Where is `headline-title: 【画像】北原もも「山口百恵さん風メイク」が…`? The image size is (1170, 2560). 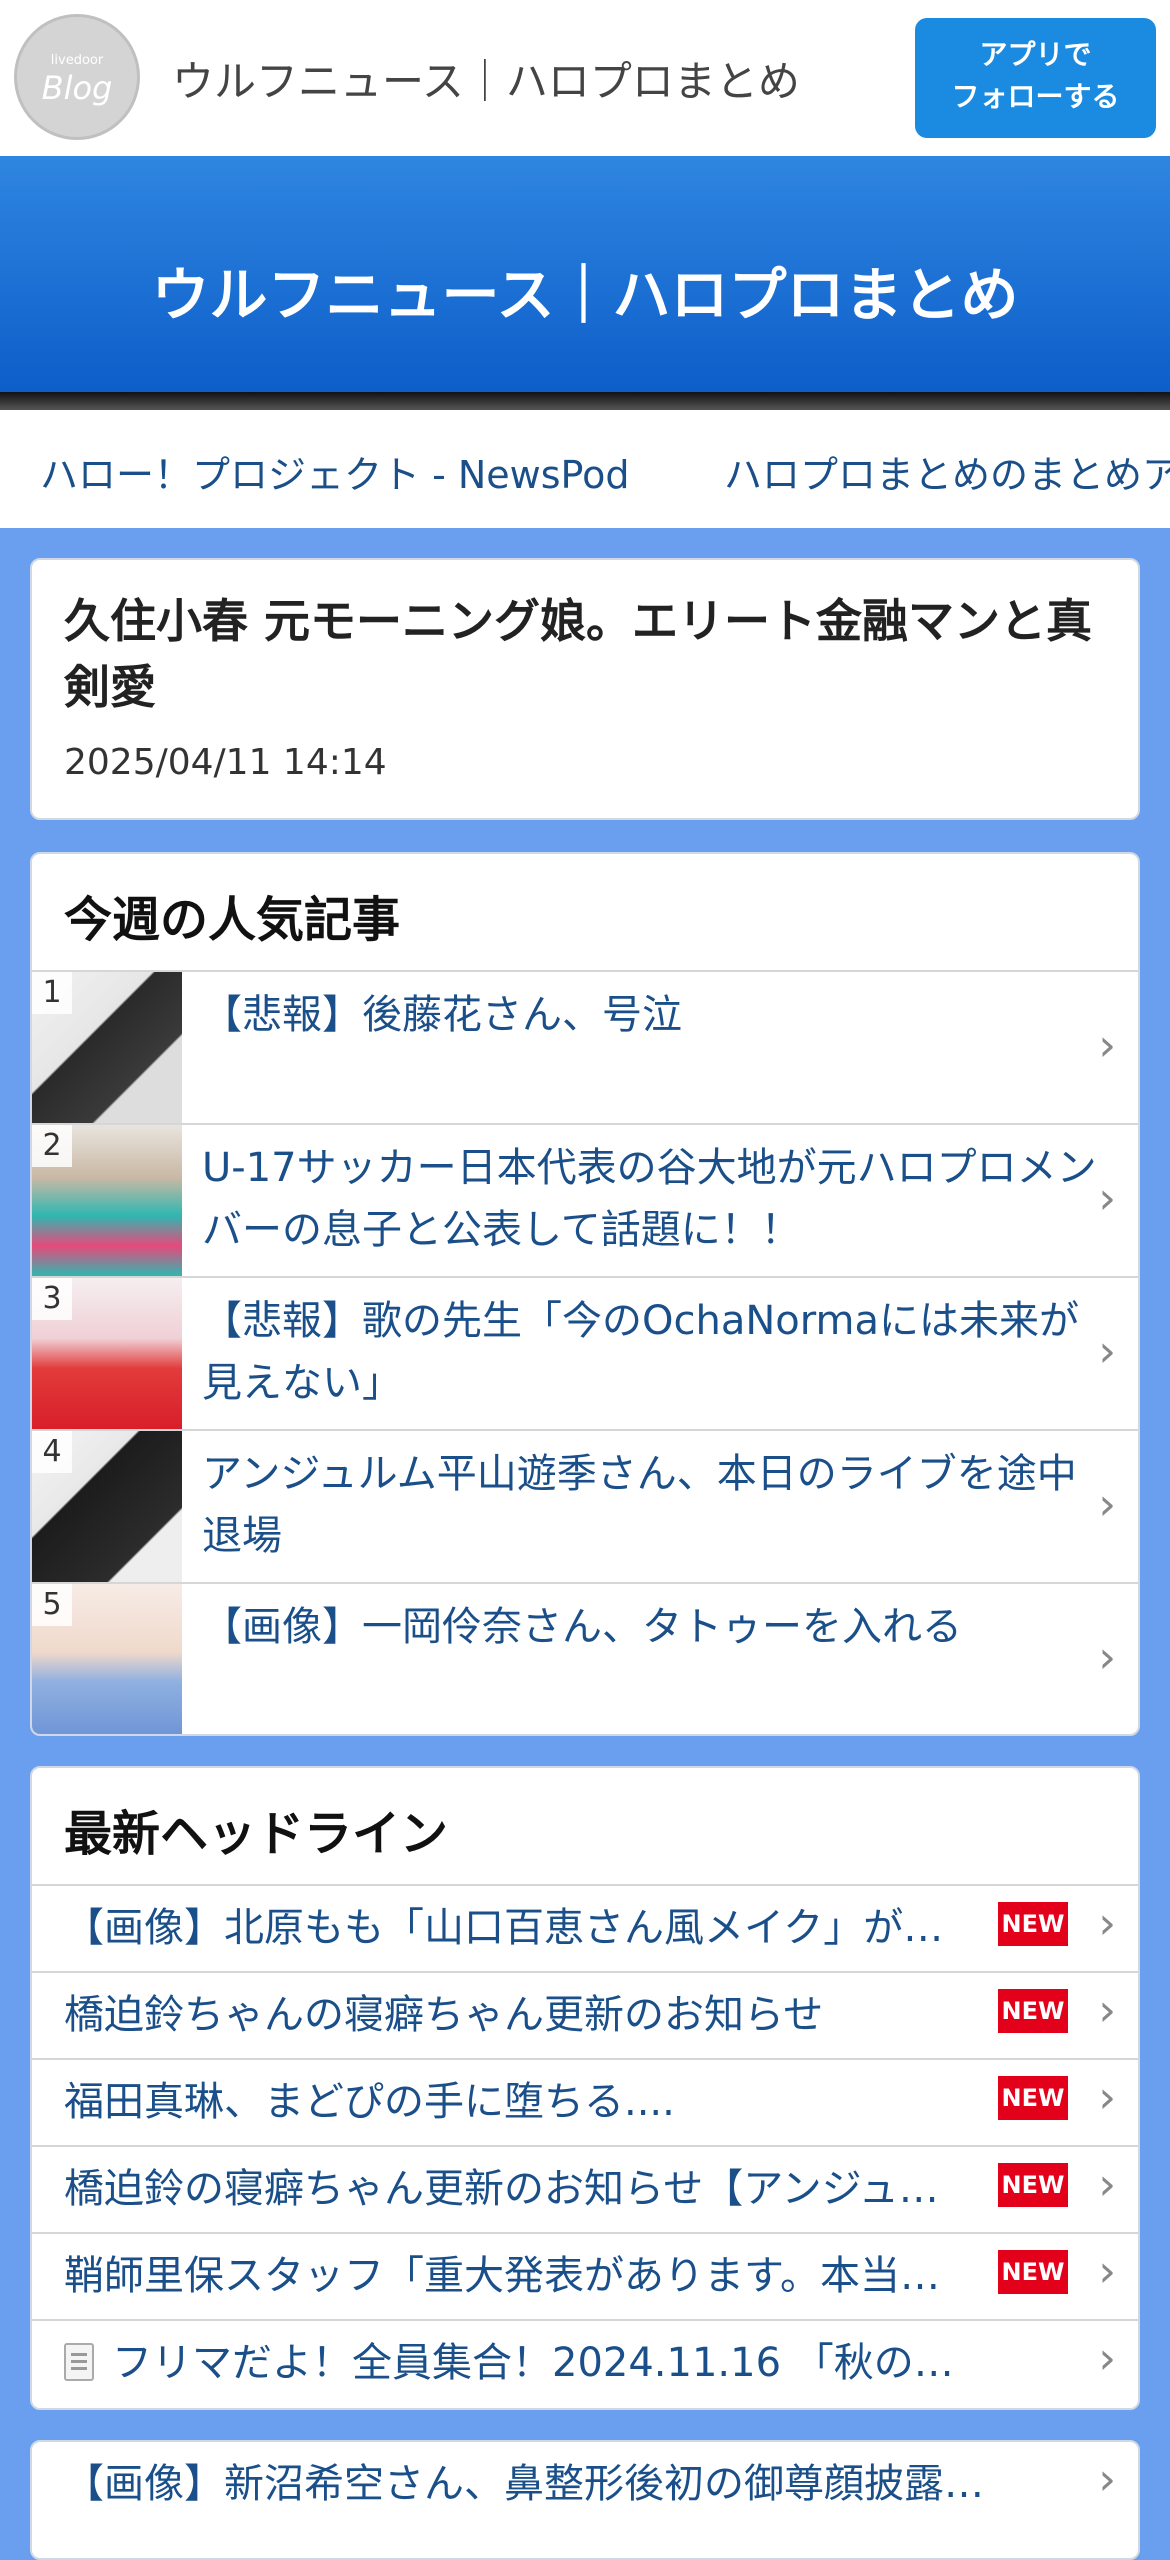 headline-title: 【画像】北原もも「山口百恵さん風メイク」が… is located at coordinates (504, 1928).